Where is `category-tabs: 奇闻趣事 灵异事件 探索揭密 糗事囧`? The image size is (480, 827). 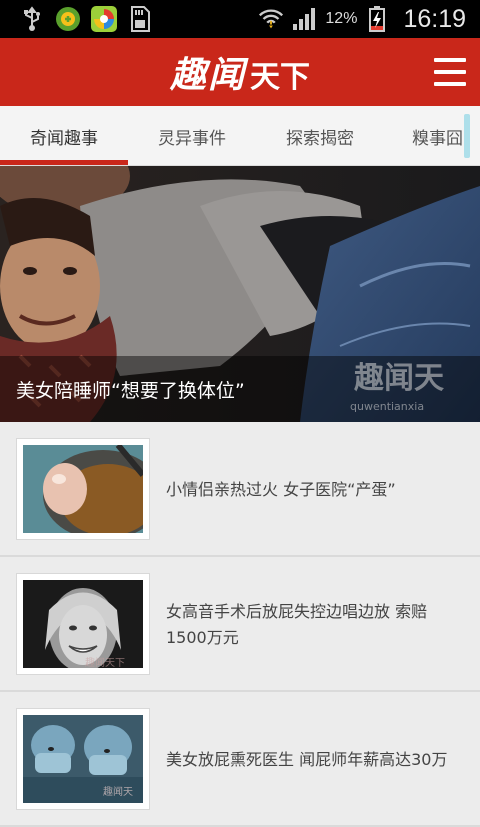 category-tabs: 奇闻趣事 灵异事件 探索揭密 糗事囧 is located at coordinates (240, 136).